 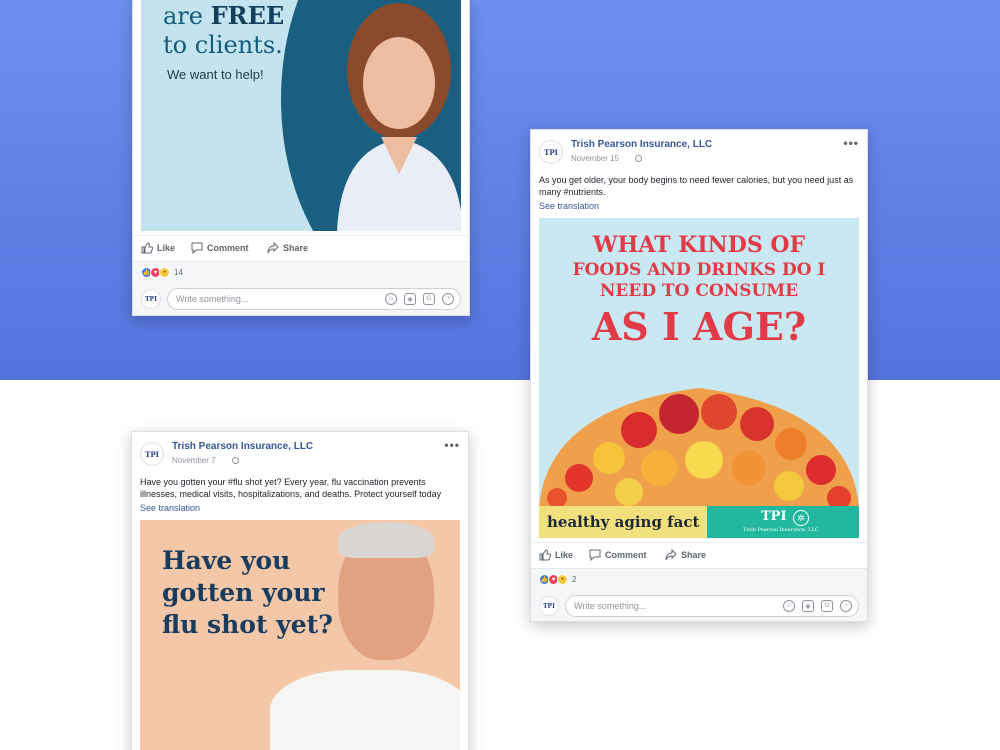 I want to click on image-subline: We want to help!, so click(x=215, y=74).